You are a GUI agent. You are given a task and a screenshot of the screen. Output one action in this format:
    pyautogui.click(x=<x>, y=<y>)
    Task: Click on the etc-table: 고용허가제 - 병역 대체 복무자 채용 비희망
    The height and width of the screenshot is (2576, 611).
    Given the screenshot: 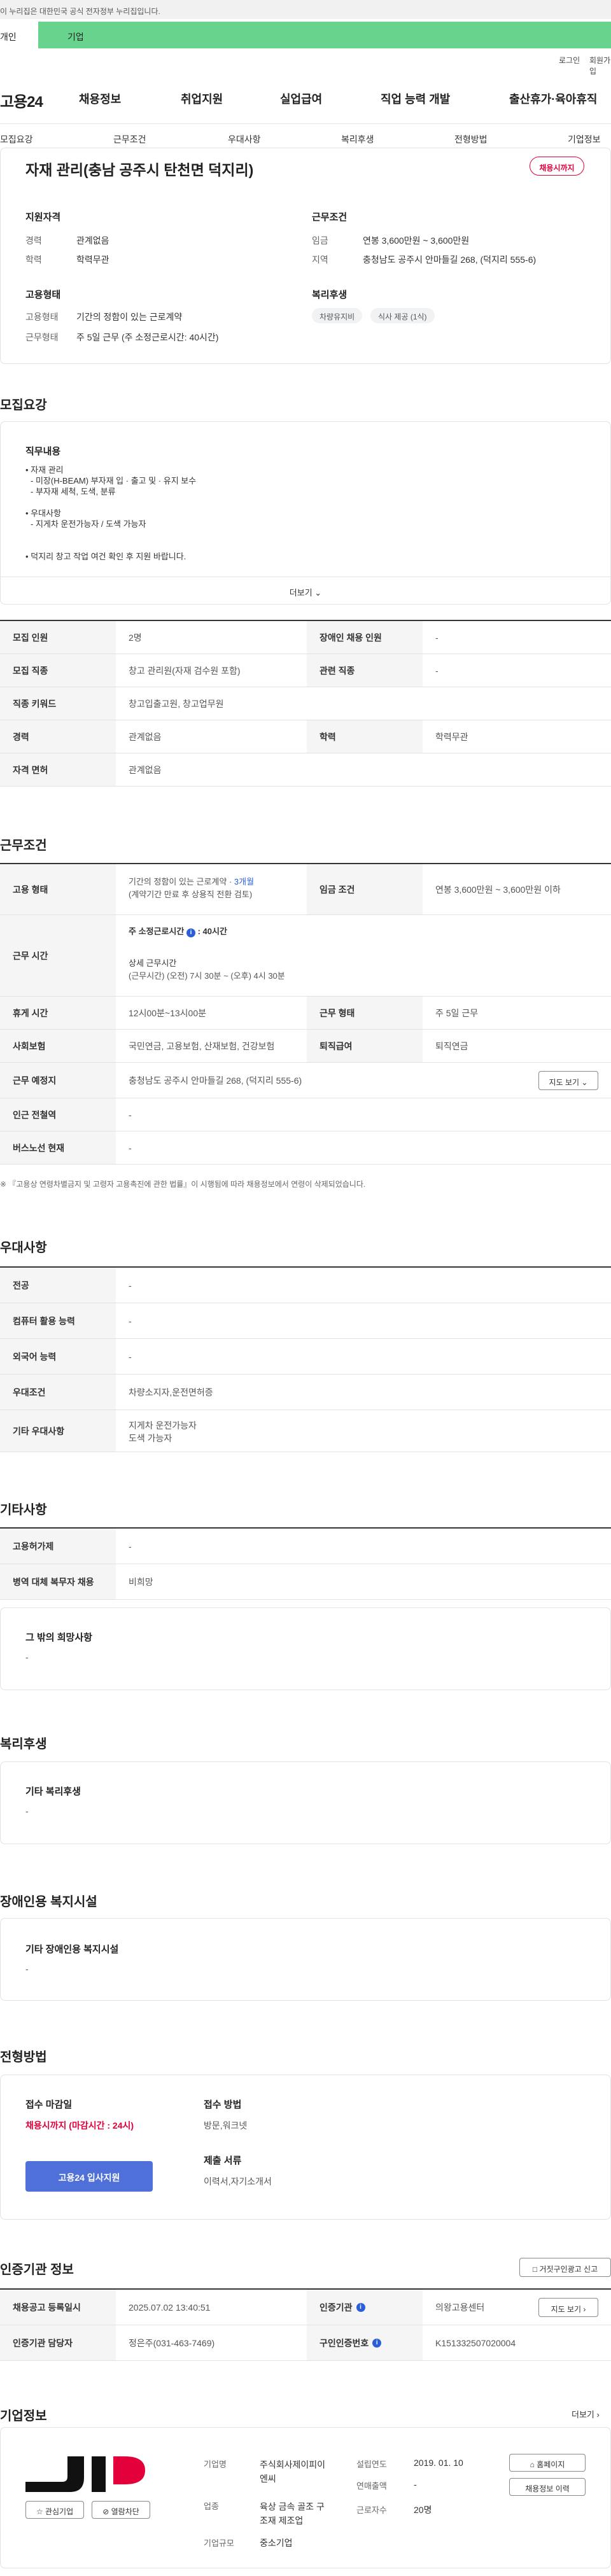 What is the action you would take?
    pyautogui.click(x=305, y=1563)
    